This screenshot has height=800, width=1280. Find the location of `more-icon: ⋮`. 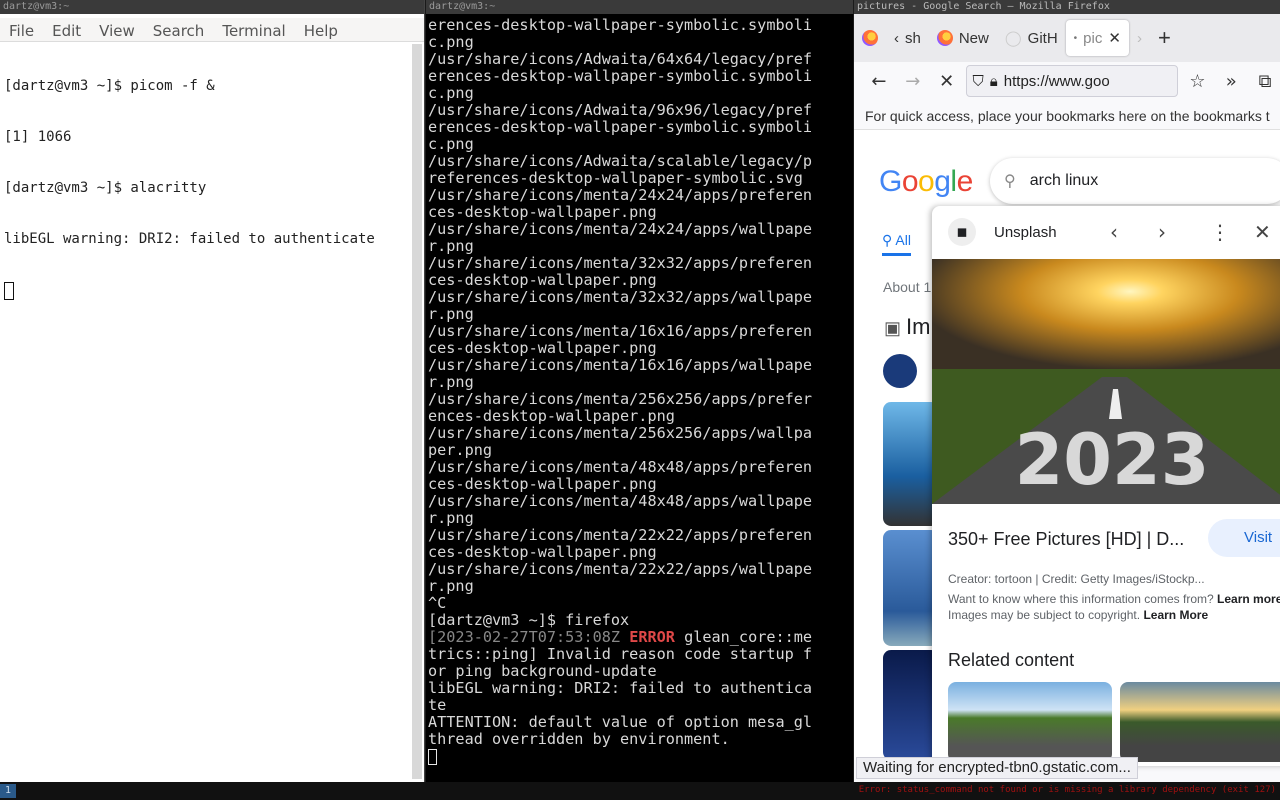

more-icon: ⋮ is located at coordinates (1220, 232).